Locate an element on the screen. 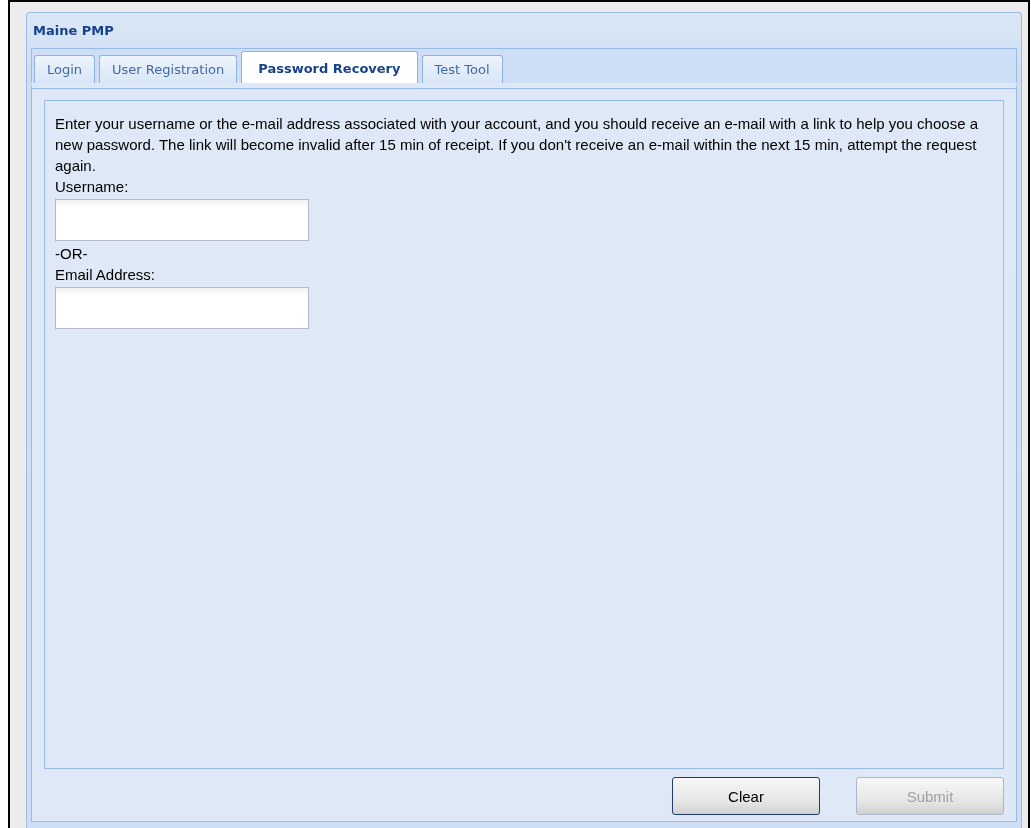 The image size is (1031, 828). field-label: Username: is located at coordinates (92, 187).